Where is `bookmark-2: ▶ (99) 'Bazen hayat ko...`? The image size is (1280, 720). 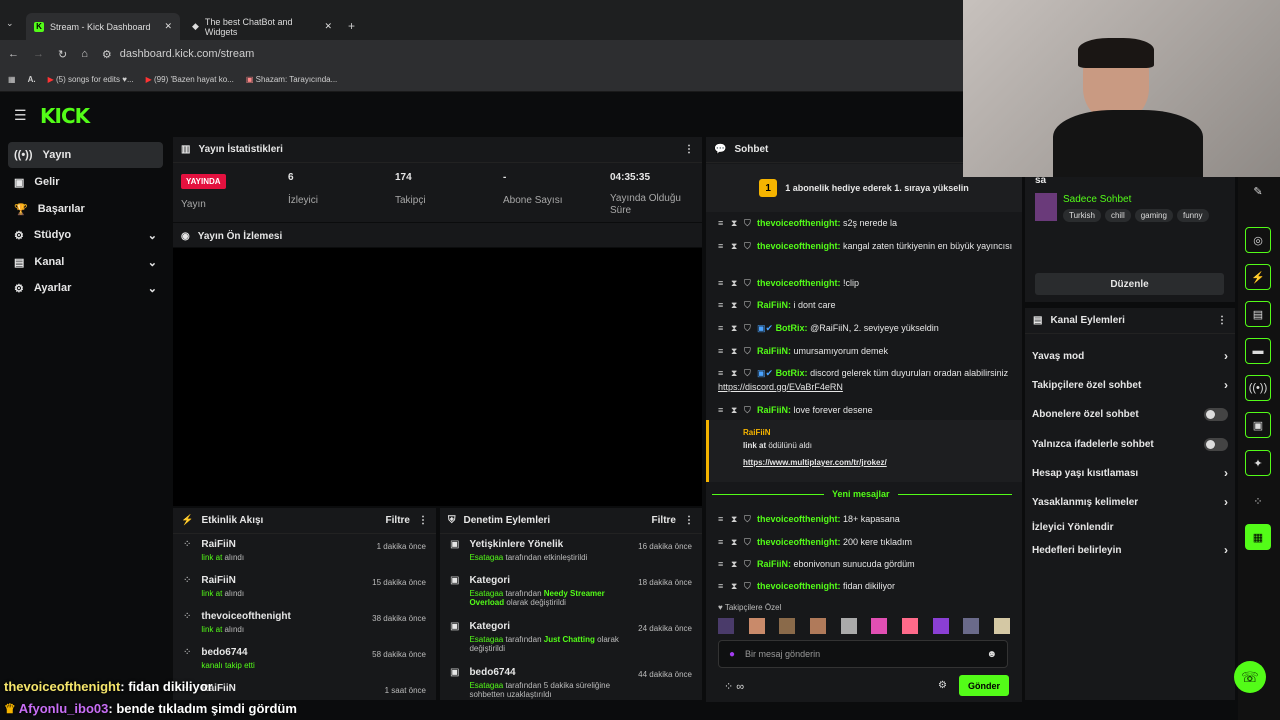
bookmark-2: ▶ (99) 'Bazen hayat ko... is located at coordinates (190, 79).